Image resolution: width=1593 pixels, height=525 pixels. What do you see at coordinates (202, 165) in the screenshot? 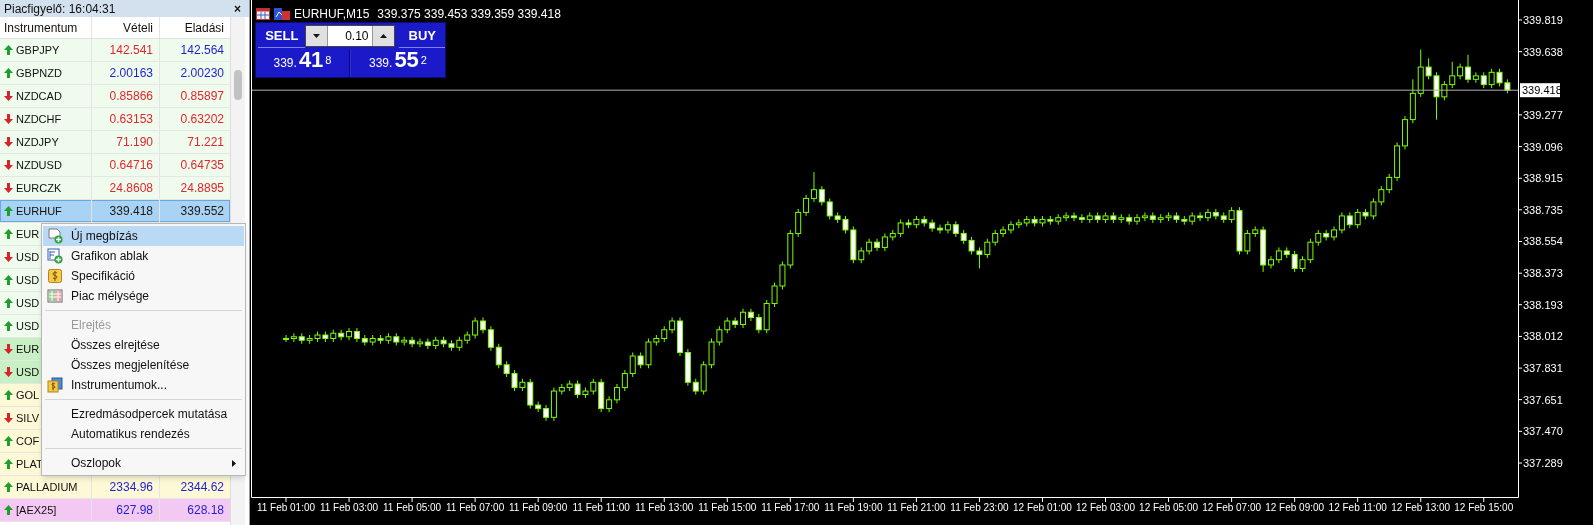
I see `price-text: 0.64735` at bounding box center [202, 165].